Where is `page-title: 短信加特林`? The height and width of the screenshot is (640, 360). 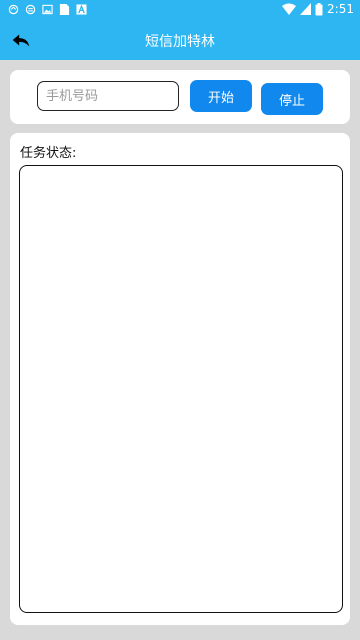 page-title: 短信加特林 is located at coordinates (180, 42).